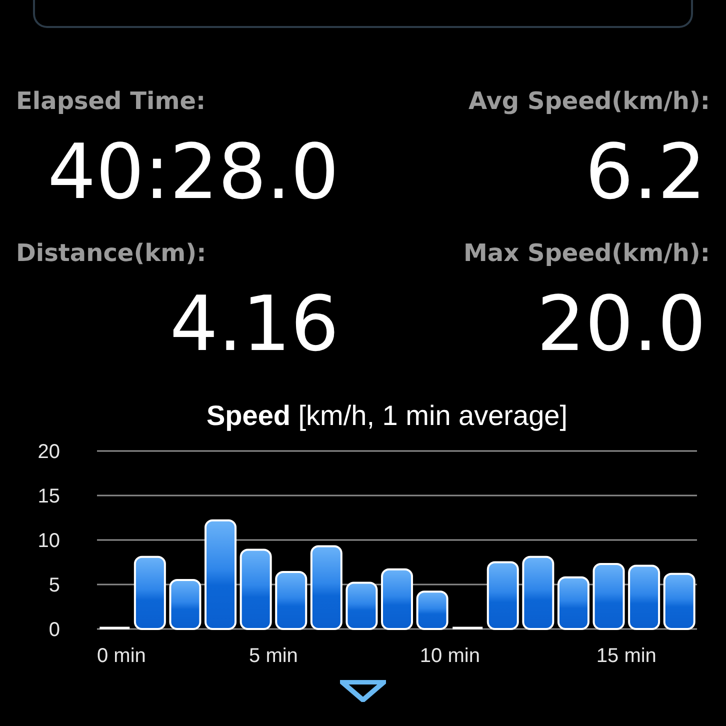  I want to click on down-triangle-icon, so click(363, 691).